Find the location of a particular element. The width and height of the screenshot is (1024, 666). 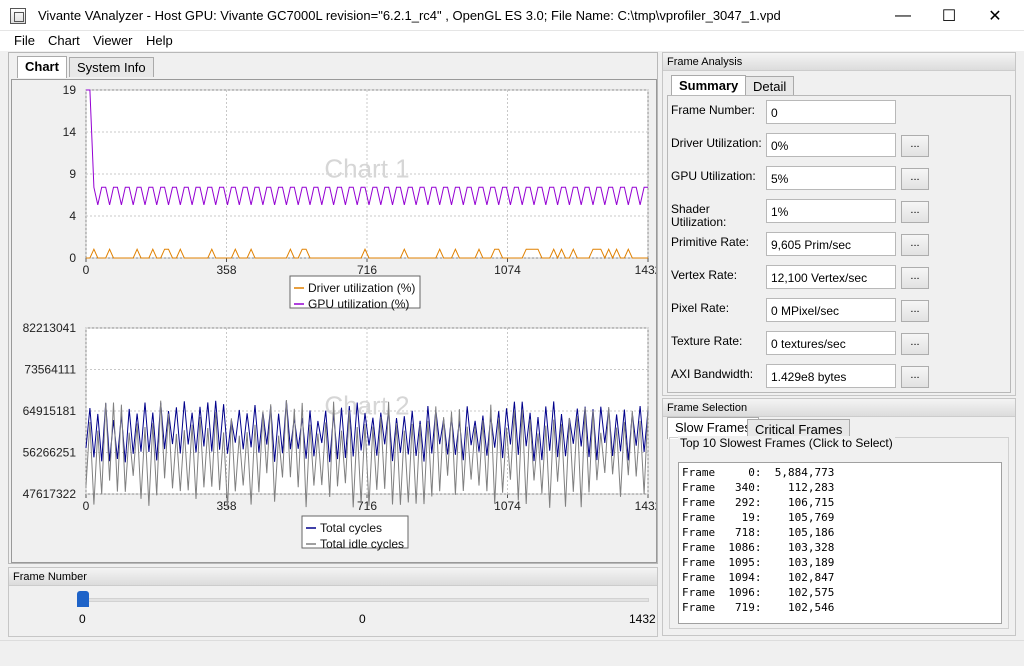

list-item: Frame 292: 106,715 is located at coordinates (841, 502).